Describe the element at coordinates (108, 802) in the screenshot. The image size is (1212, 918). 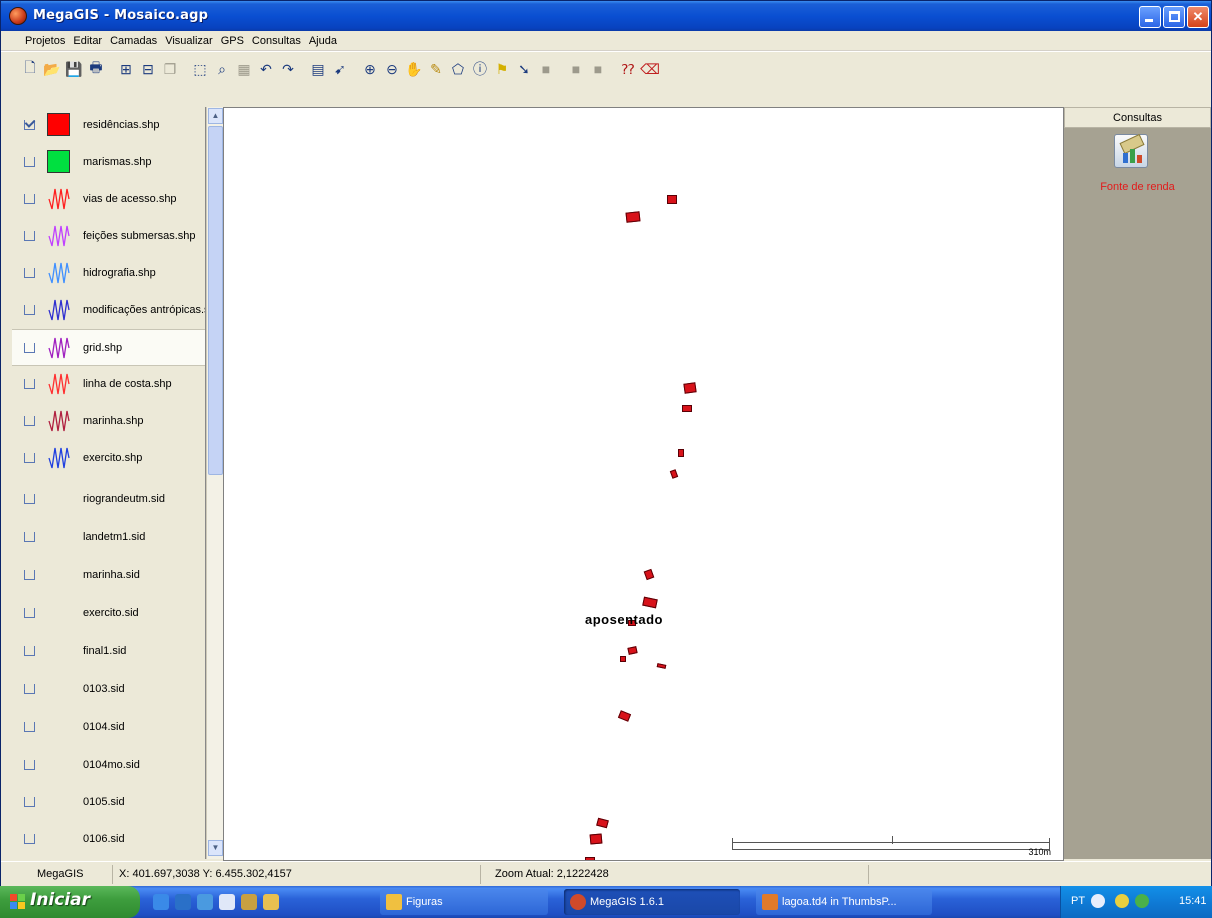
I see `layer-item: 0105.sid` at that location.